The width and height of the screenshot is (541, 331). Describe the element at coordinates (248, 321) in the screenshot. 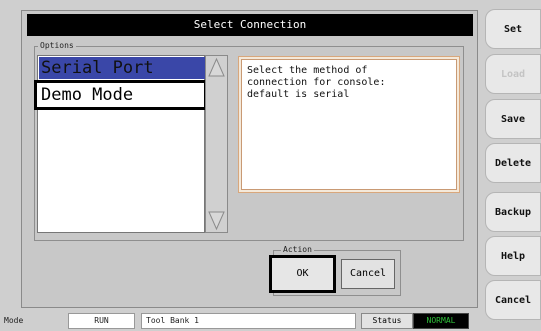

I see `tool-bank-field: Tool Bank 1` at that location.